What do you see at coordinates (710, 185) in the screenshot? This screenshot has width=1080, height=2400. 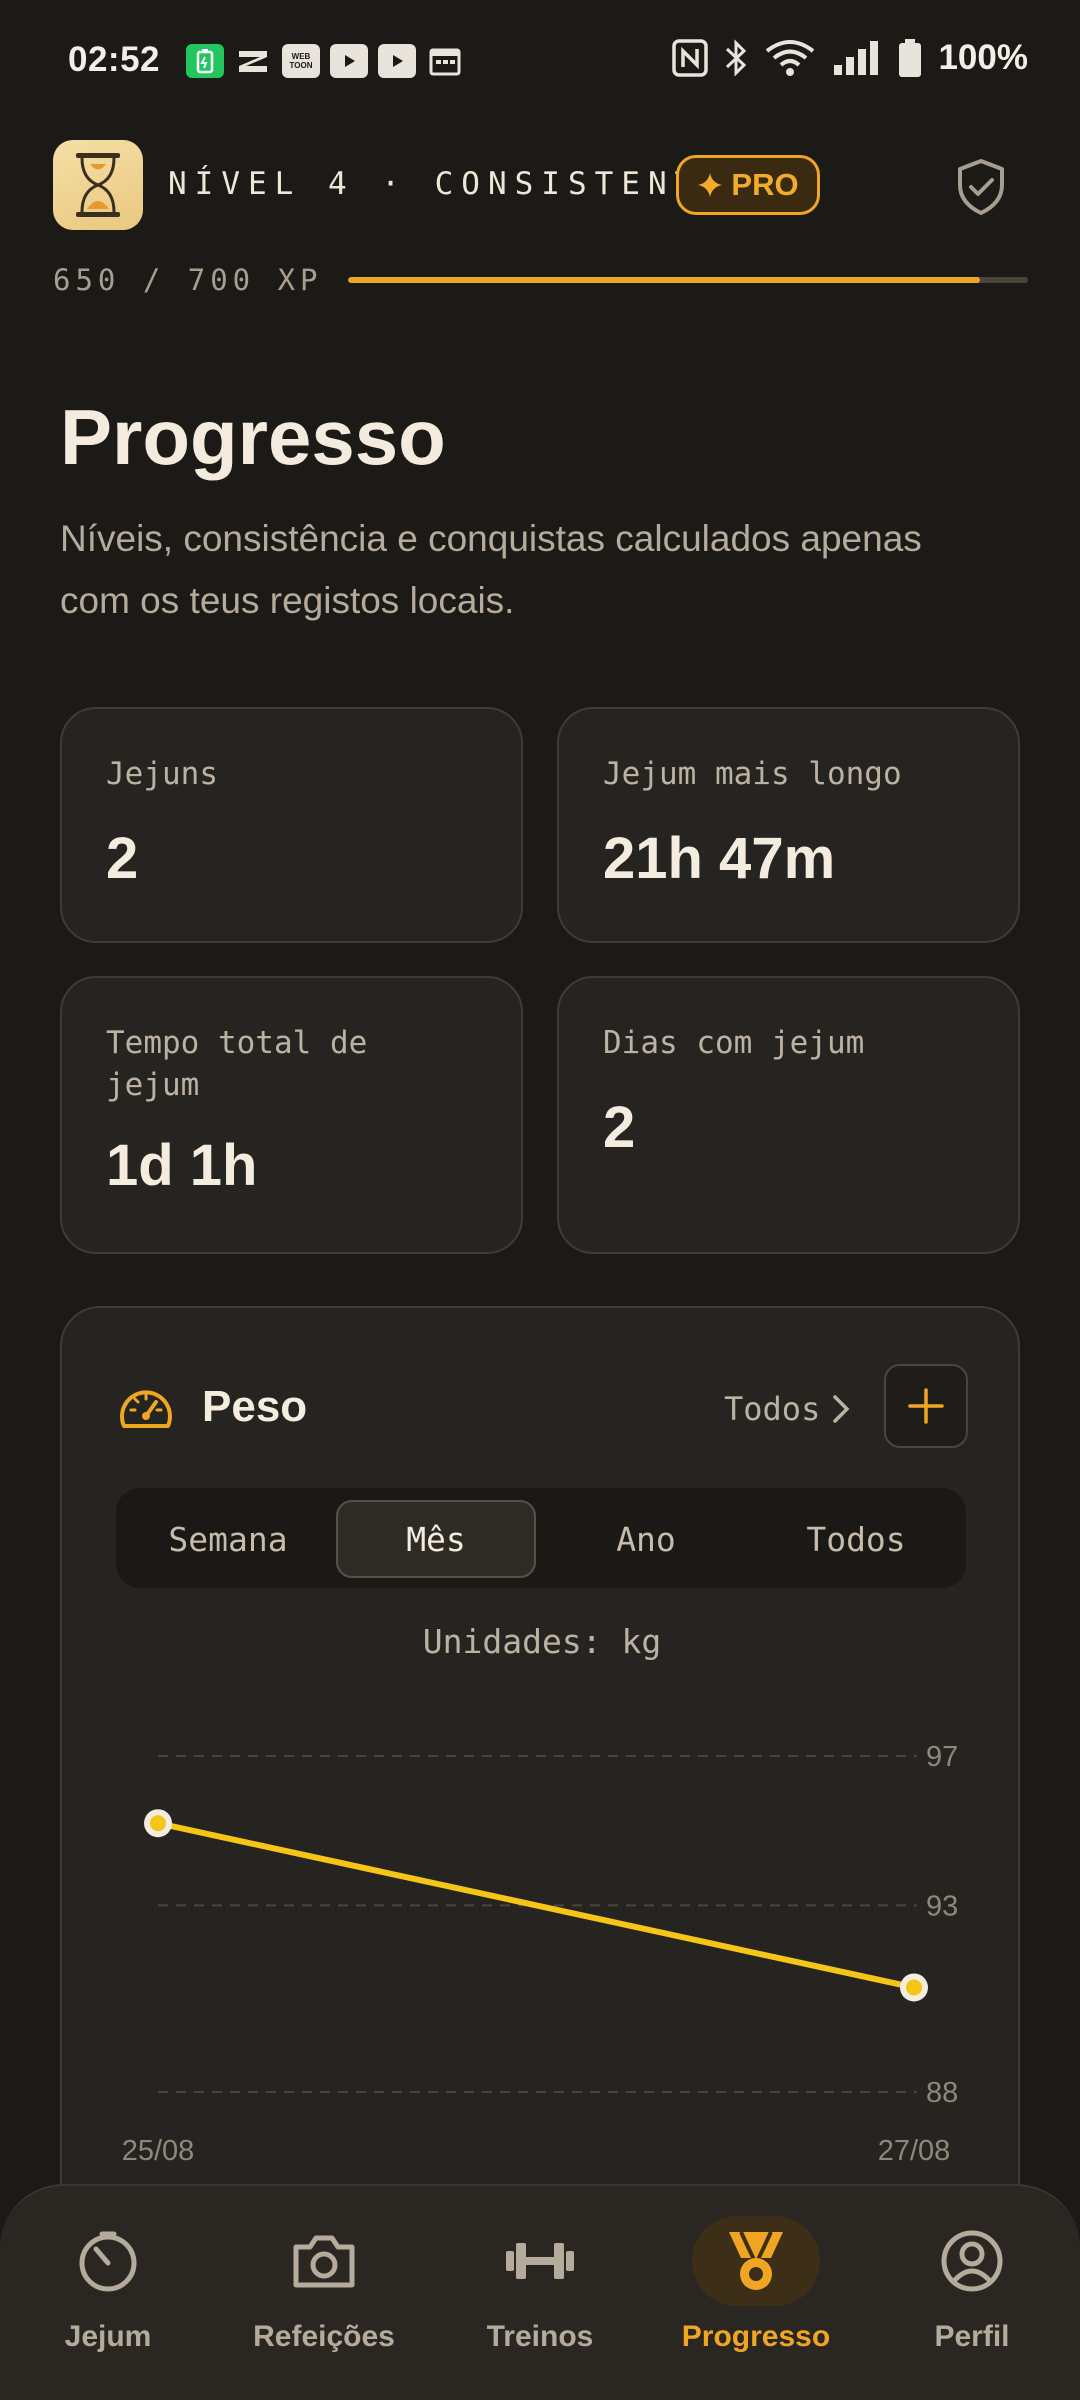 I see `sparkle-icon` at bounding box center [710, 185].